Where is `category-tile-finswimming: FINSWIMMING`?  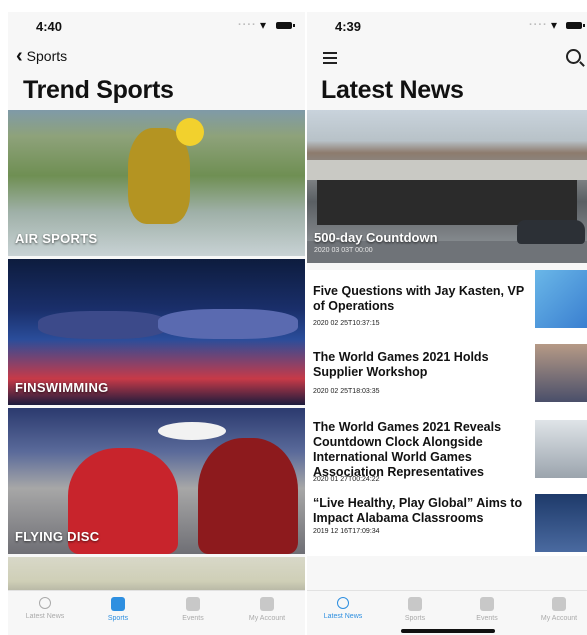
category-tile-finswimming: FINSWIMMING is located at coordinates (156, 332).